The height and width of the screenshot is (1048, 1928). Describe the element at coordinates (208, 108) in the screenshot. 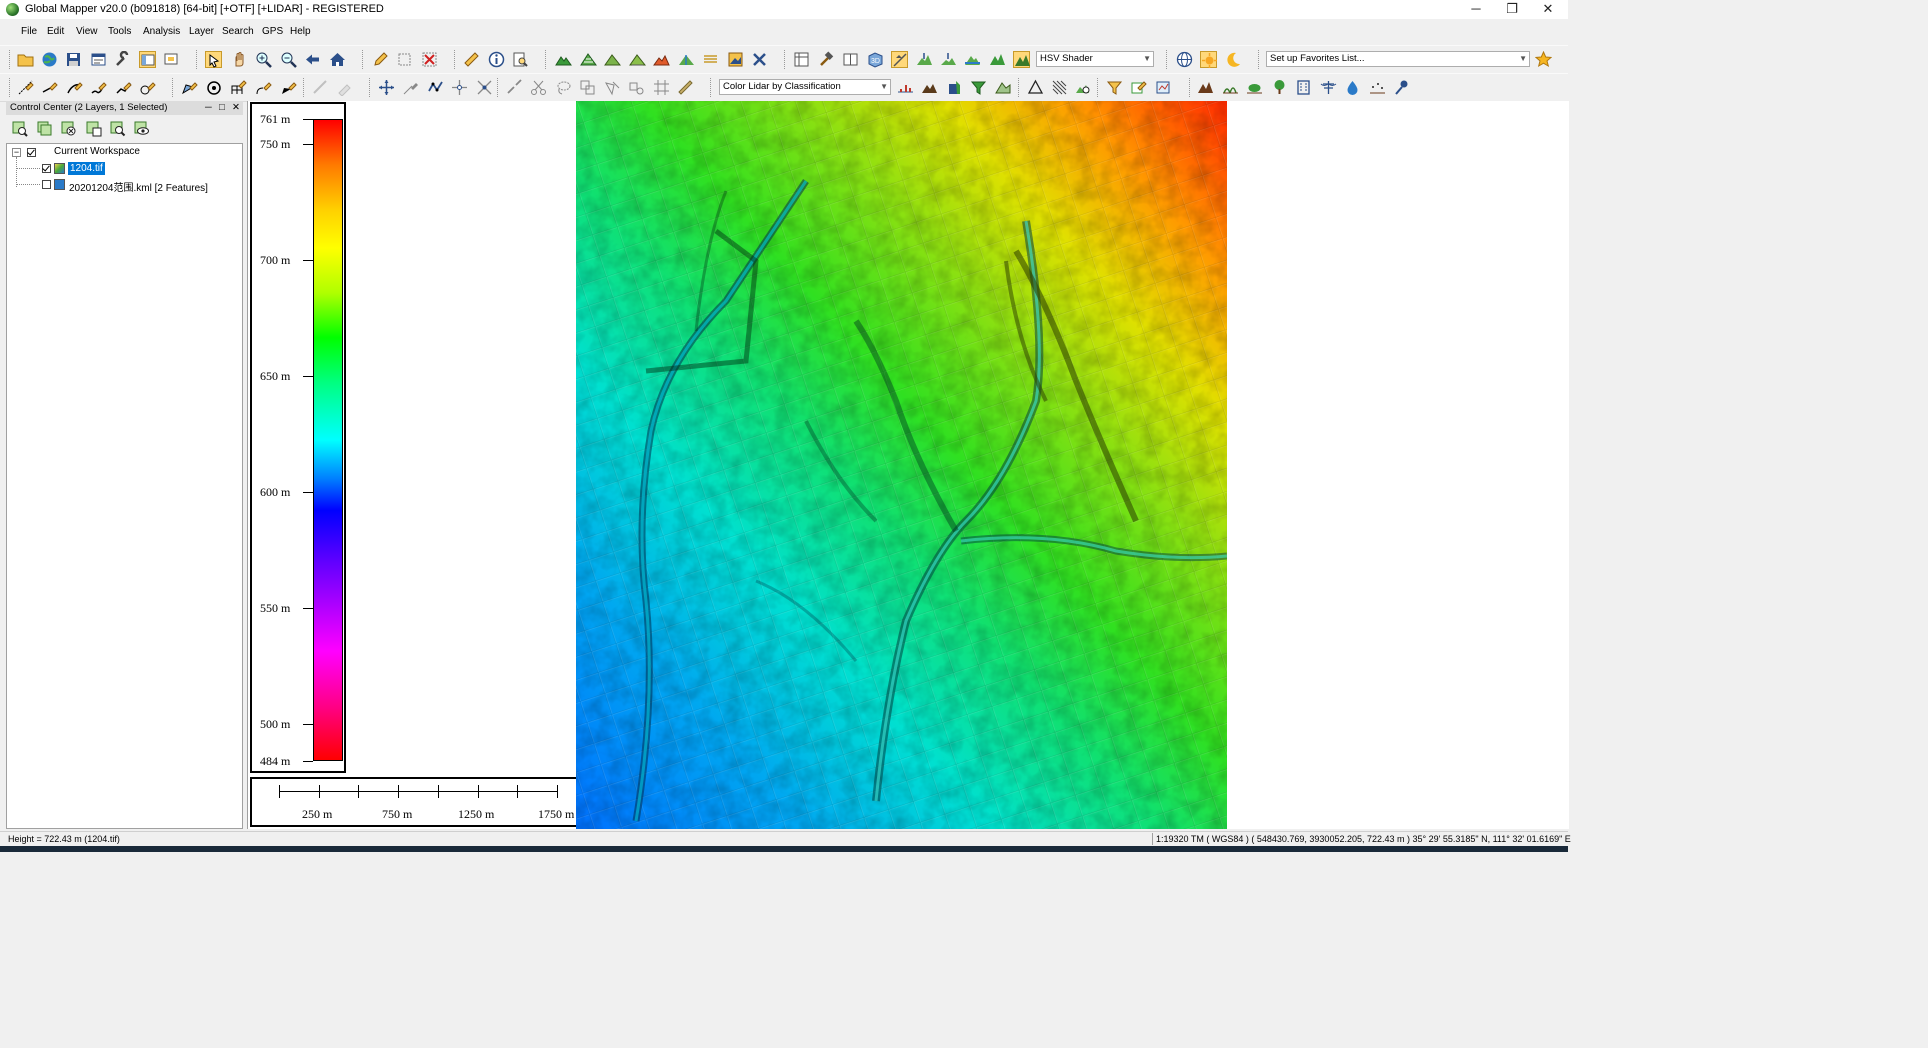

I see `panel-pin-button: ─` at that location.